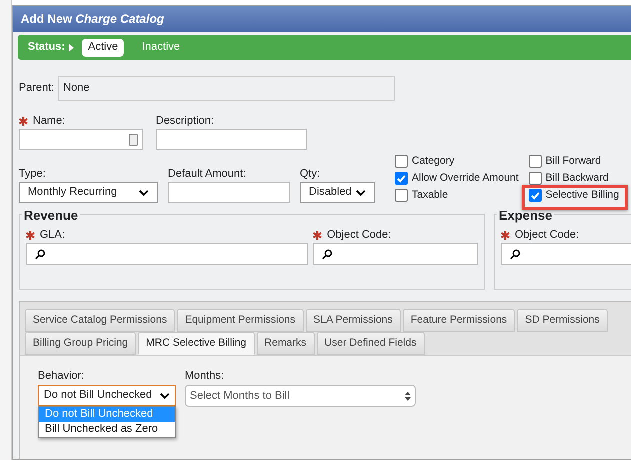  Describe the element at coordinates (208, 174) in the screenshot. I see `field-label: Default Amount:` at that location.